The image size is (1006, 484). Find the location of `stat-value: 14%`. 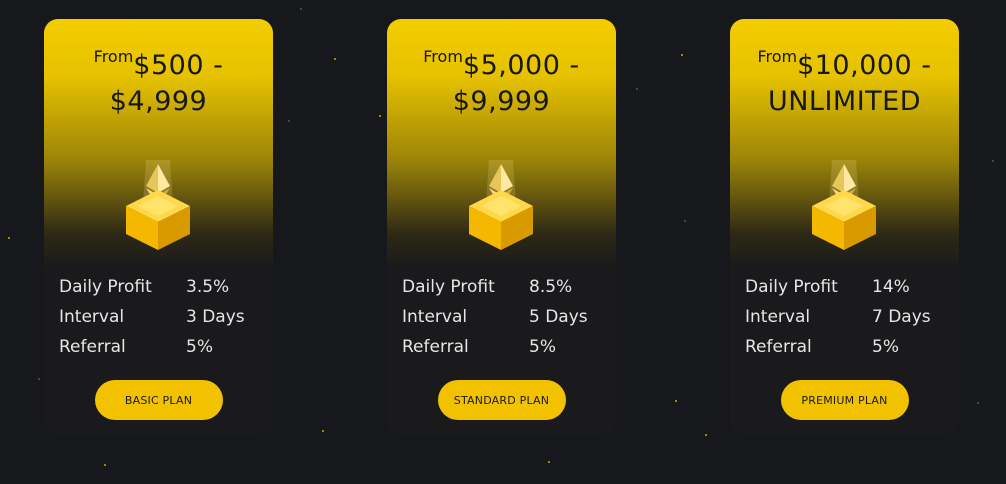

stat-value: 14% is located at coordinates (891, 287).